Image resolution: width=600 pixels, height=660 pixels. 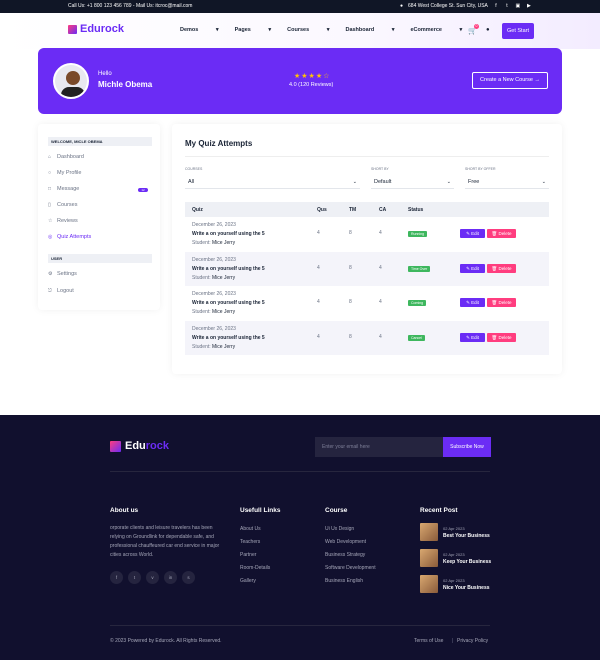 I want to click on footer-course-link: Business Strategy, so click(x=345, y=555).